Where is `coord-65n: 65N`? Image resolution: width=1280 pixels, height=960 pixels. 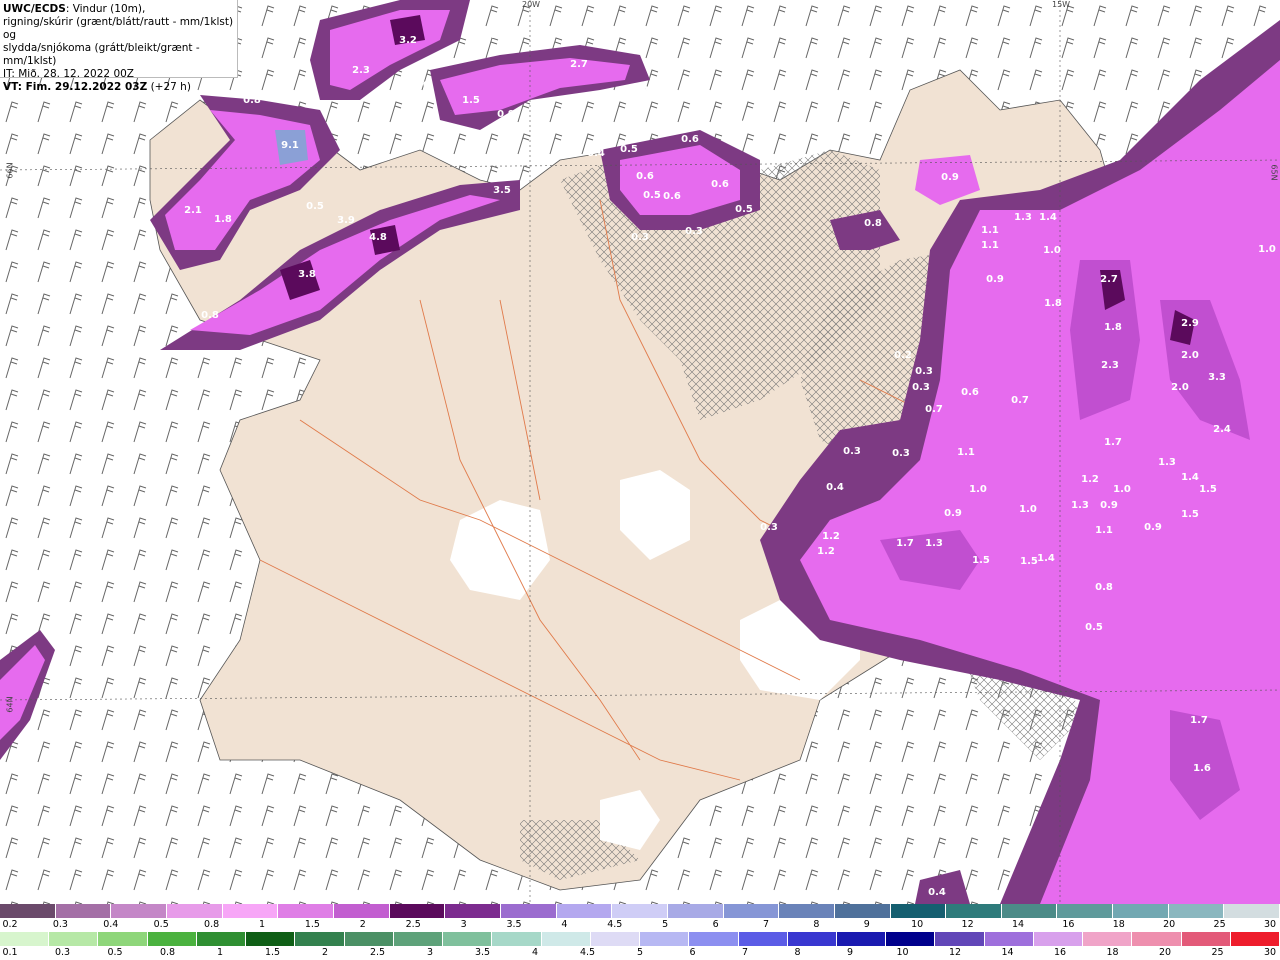
coord-65n: 65N is located at coordinates (1274, 172).